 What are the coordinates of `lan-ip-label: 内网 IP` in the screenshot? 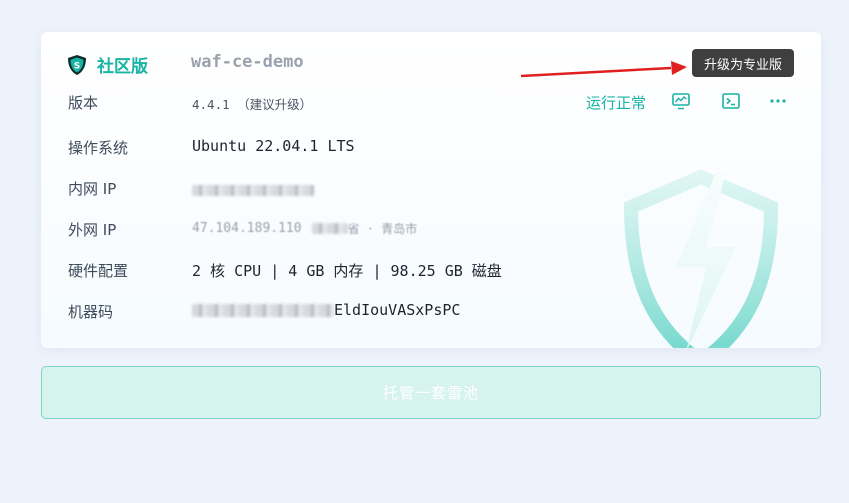 It's located at (92, 189).